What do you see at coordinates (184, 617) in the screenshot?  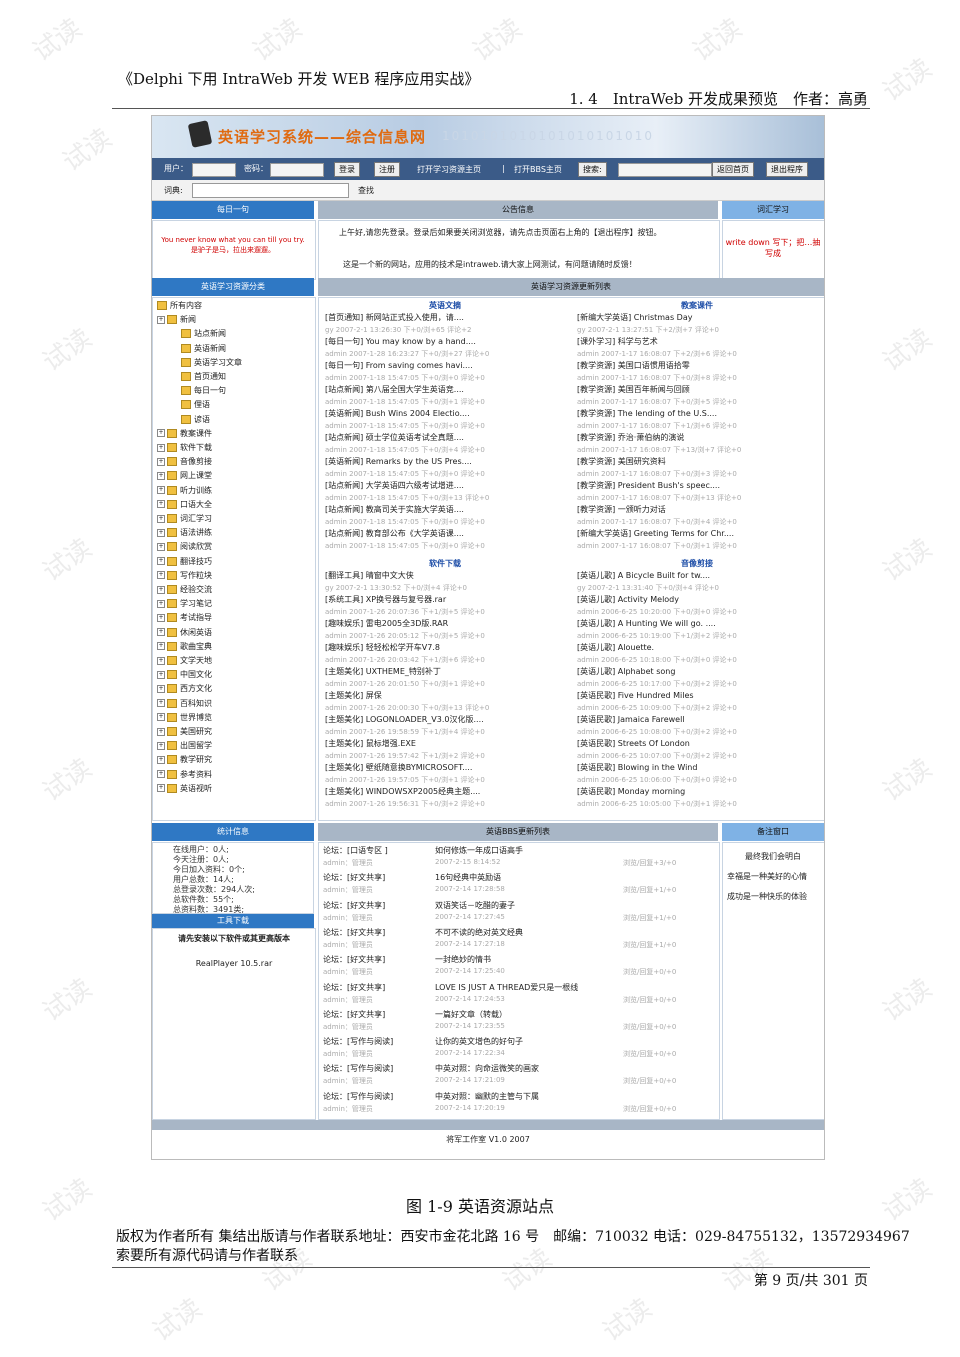 I see `tree-folder: + 考试指导` at bounding box center [184, 617].